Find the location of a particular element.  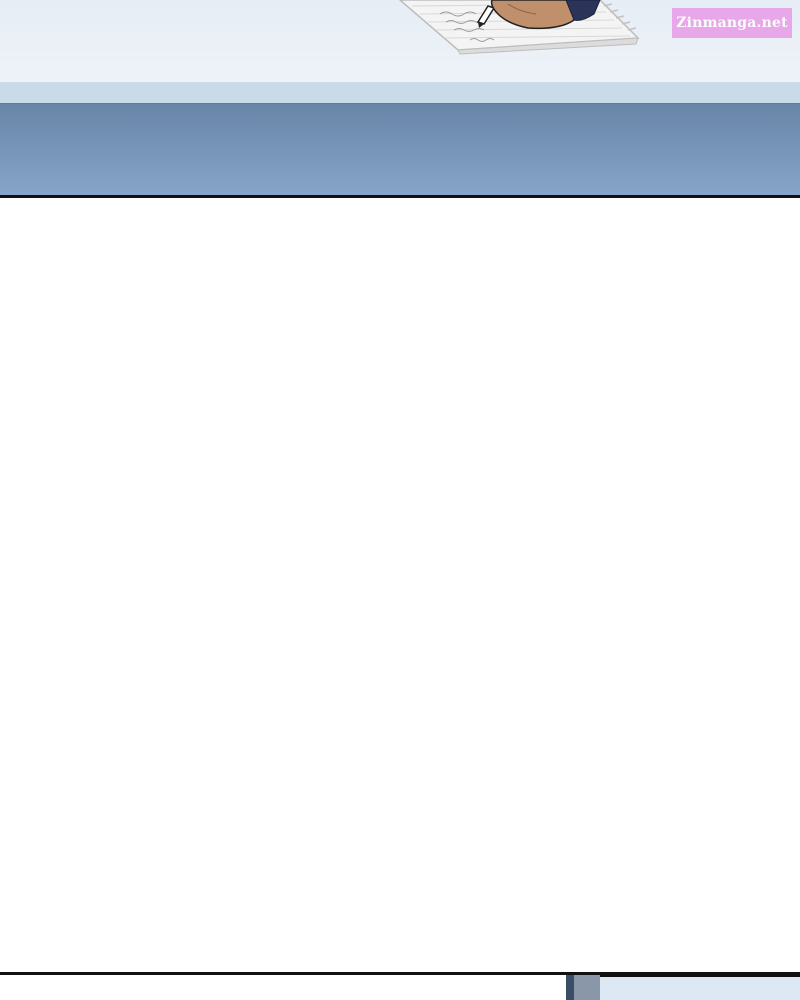

sea is located at coordinates (400, 149).